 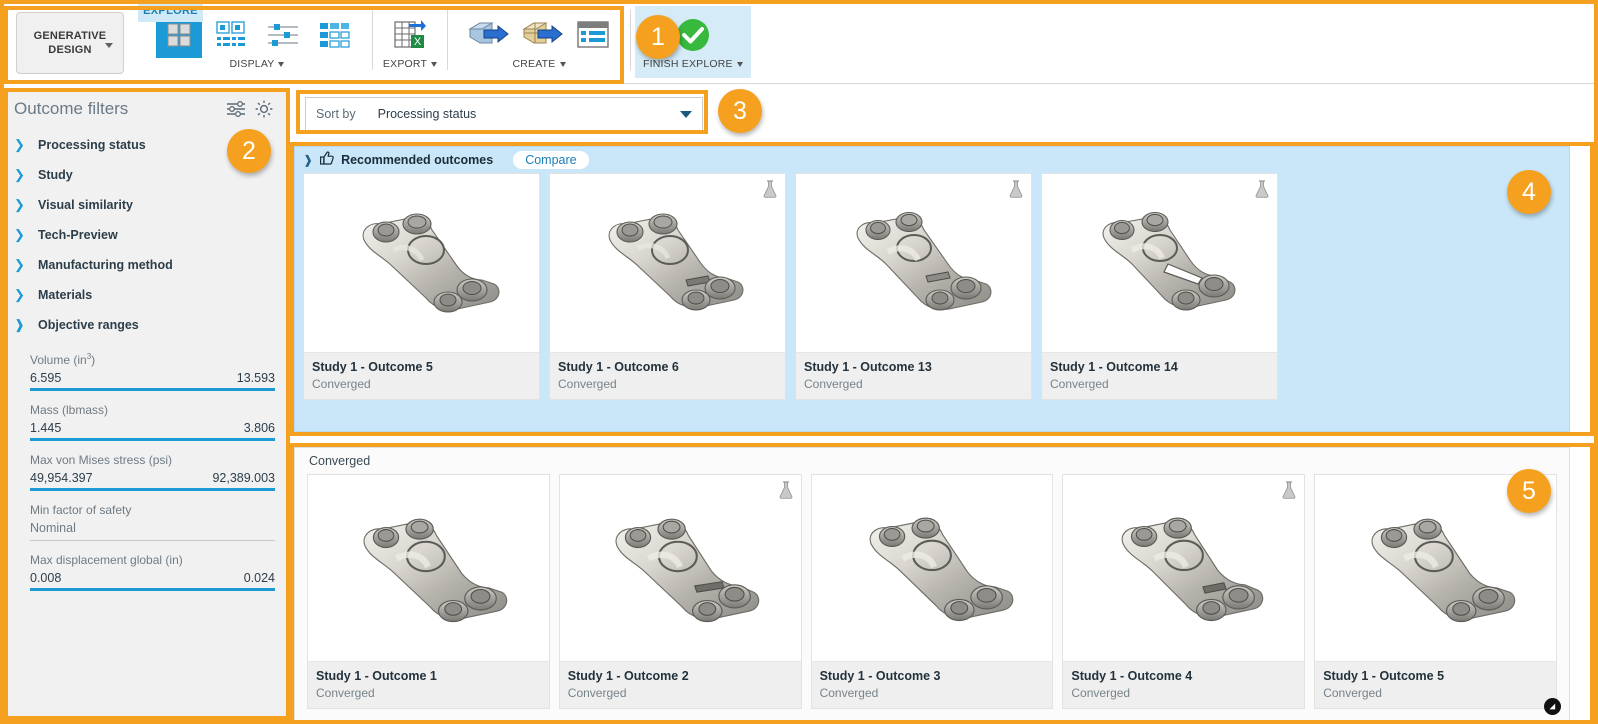 What do you see at coordinates (249, 151) in the screenshot?
I see `annotation-badge-2: 2` at bounding box center [249, 151].